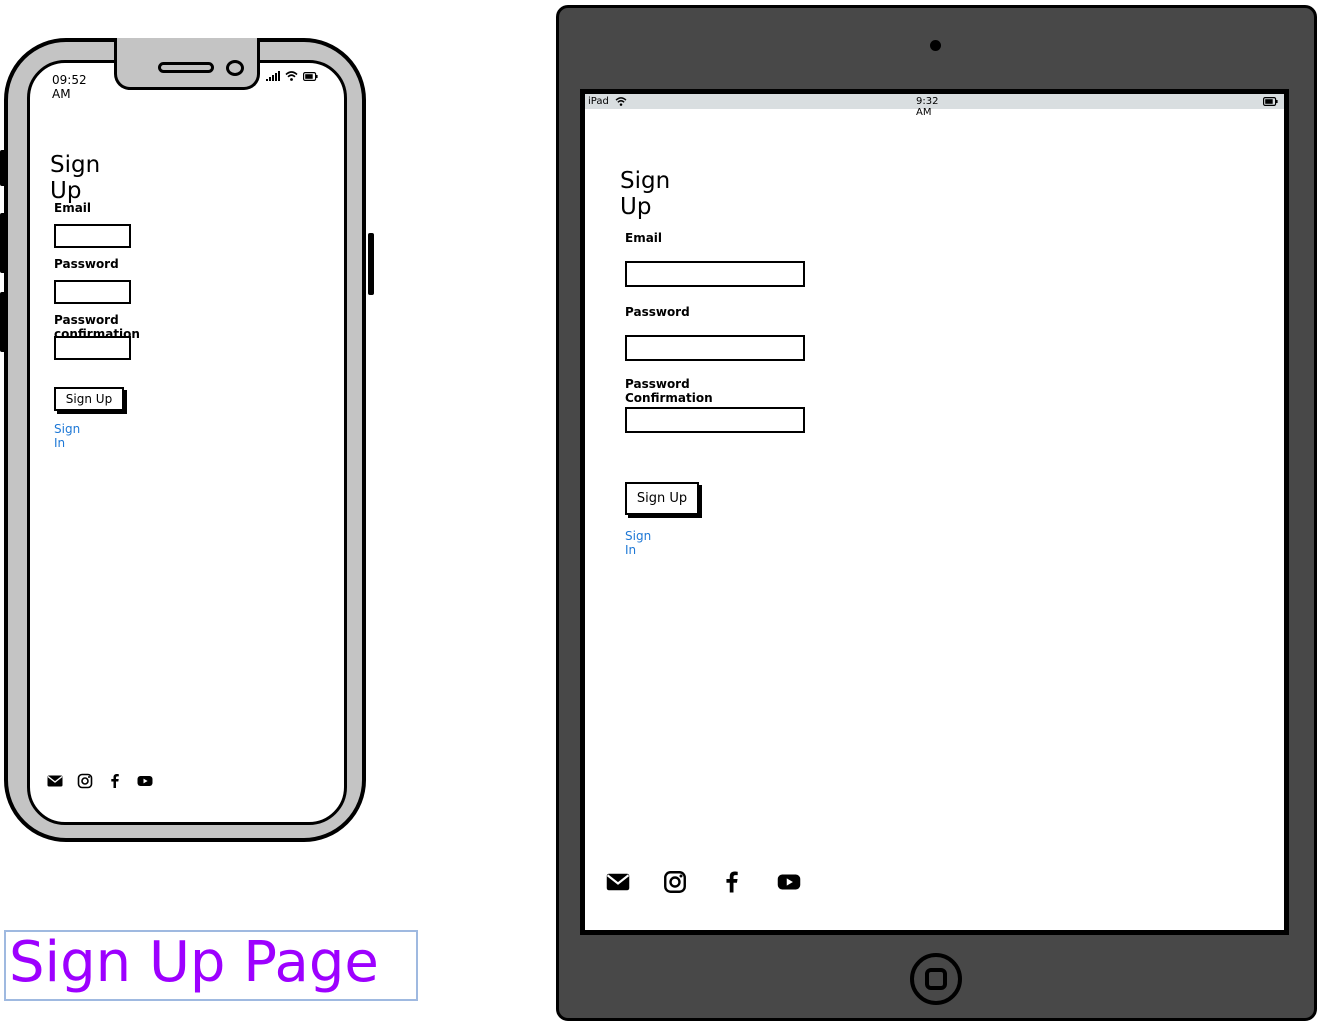 The image size is (1320, 1024). I want to click on signal-icon, so click(273, 76).